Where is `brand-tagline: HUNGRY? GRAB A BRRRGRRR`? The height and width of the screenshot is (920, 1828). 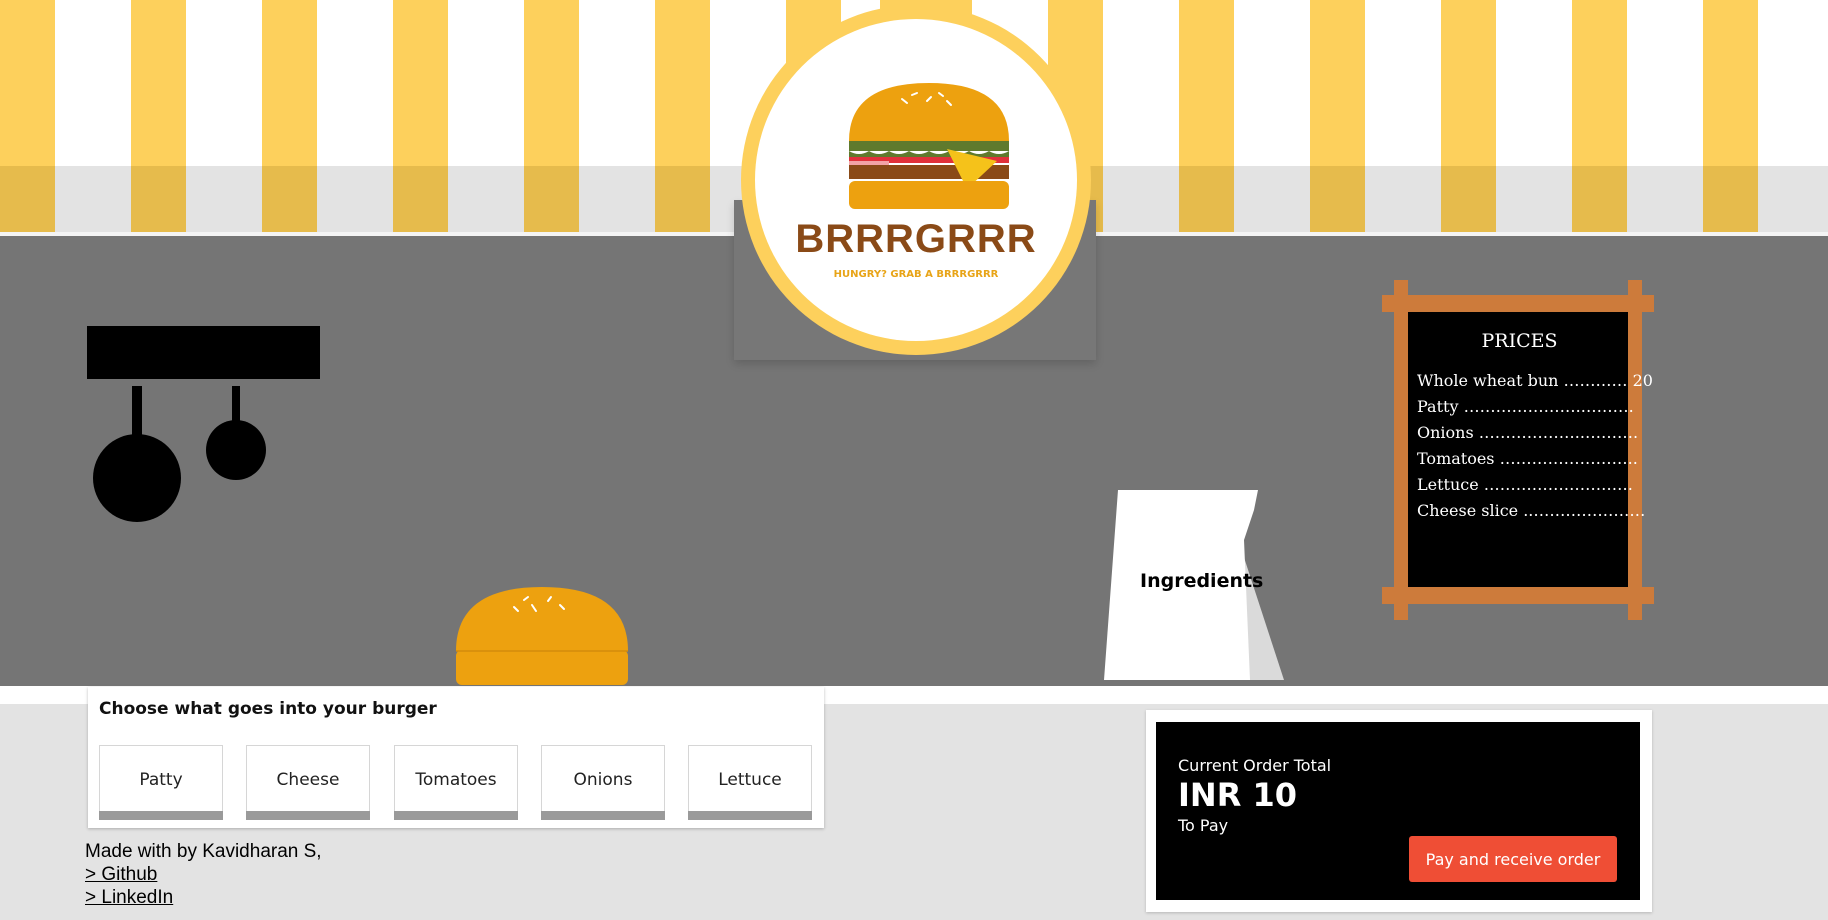
brand-tagline: HUNGRY? GRAB A BRRRGRRR is located at coordinates (916, 274).